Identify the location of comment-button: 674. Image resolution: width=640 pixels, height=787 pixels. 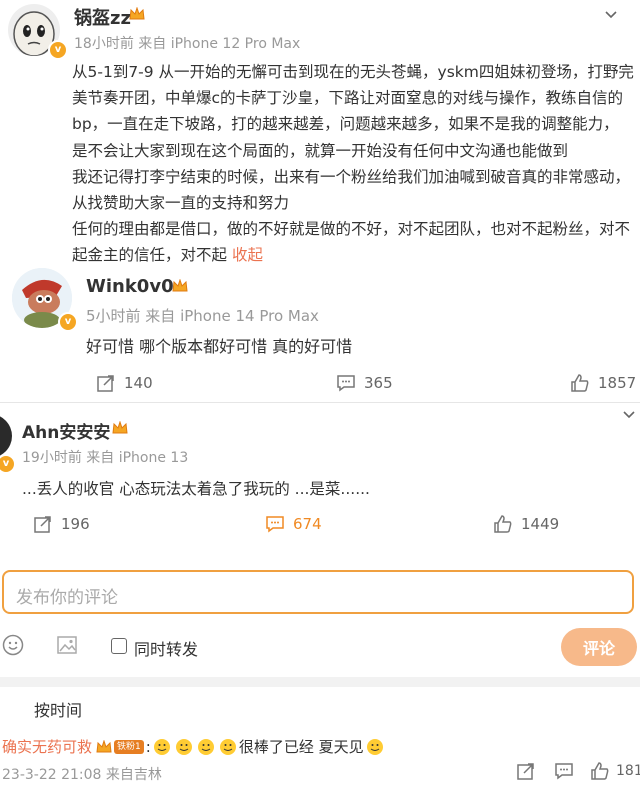
(293, 524).